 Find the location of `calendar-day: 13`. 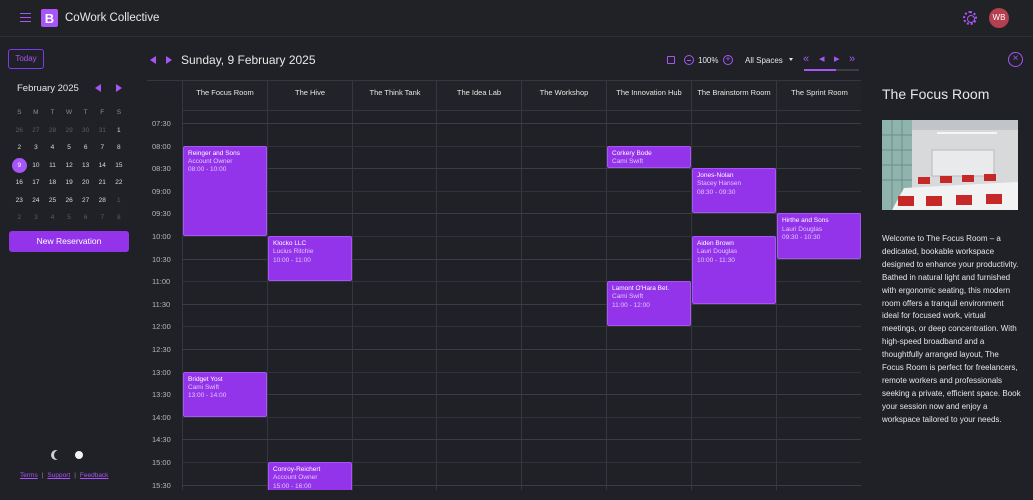

calendar-day: 13 is located at coordinates (85, 166).